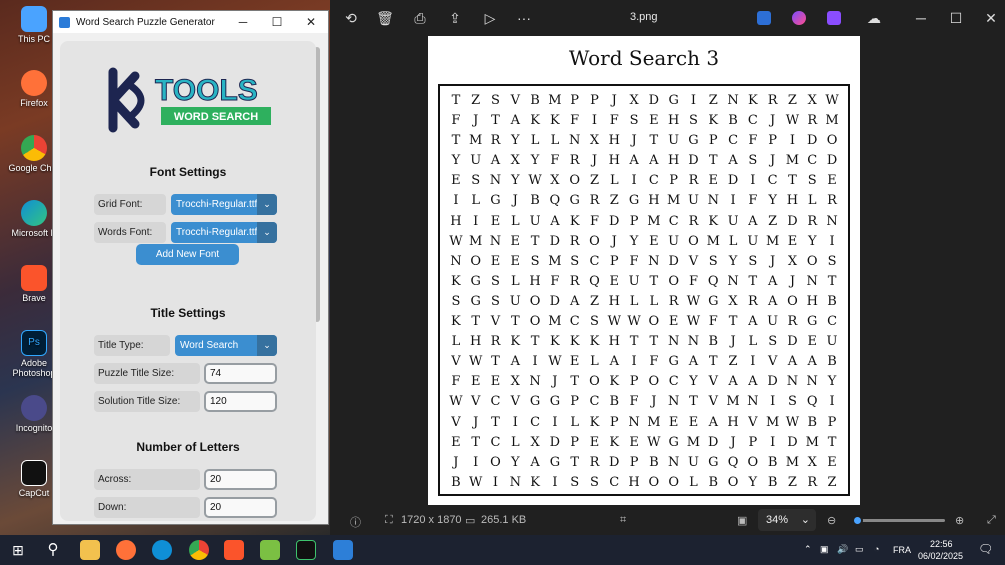 This screenshot has height=565, width=1005. Describe the element at coordinates (874, 18) in the screenshot. I see `onedrive-icon: ☁` at that location.